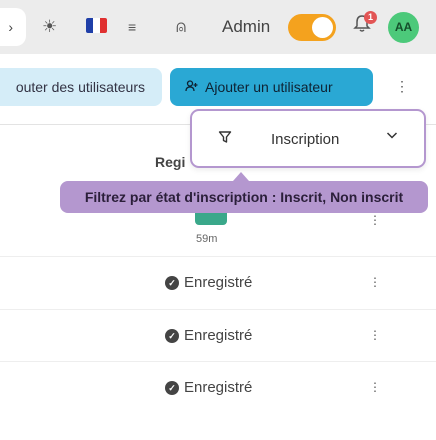 Image resolution: width=436 pixels, height=440 pixels. Describe the element at coordinates (96, 25) in the screenshot. I see `french-flag-icon` at that location.